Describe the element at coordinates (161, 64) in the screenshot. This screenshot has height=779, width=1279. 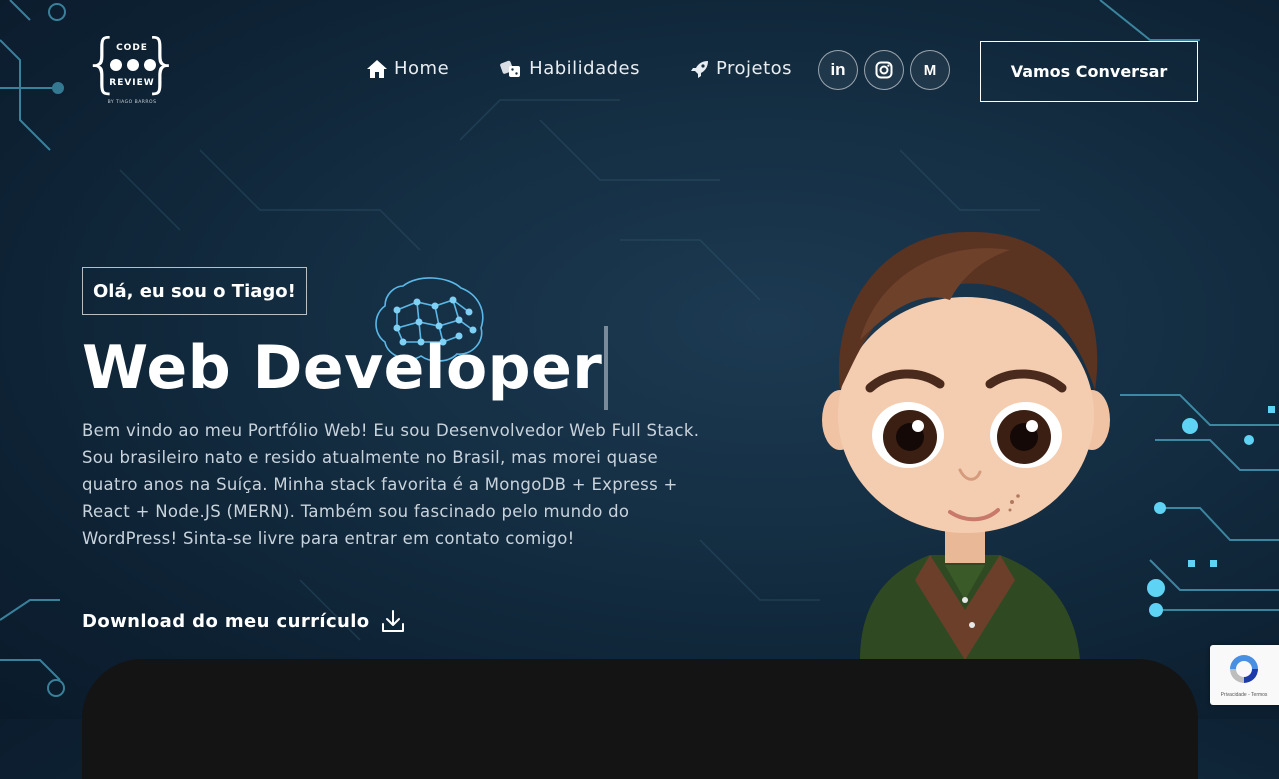
I see `right-brace: }` at that location.